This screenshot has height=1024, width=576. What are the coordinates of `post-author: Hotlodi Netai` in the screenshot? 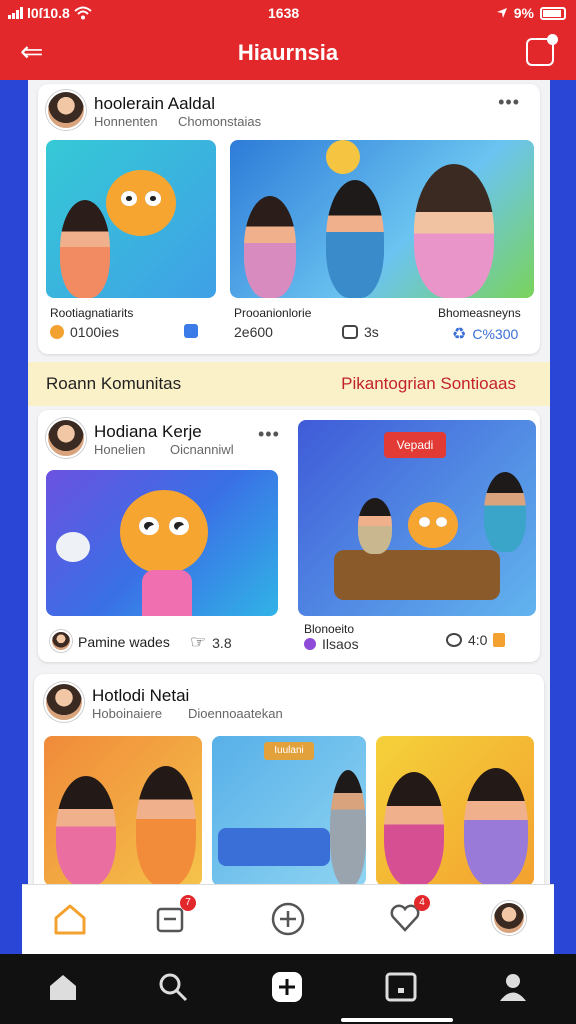 It's located at (140, 696).